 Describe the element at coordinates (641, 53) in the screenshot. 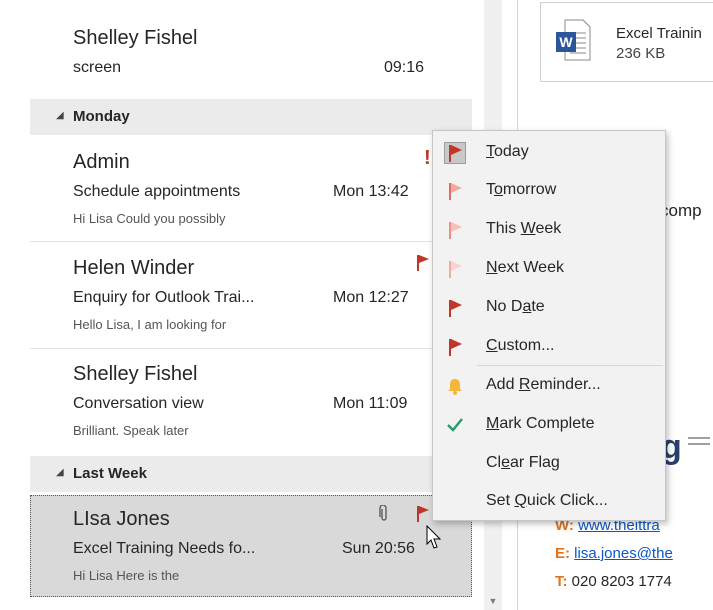

I see `attachment-size: 236 KB` at that location.